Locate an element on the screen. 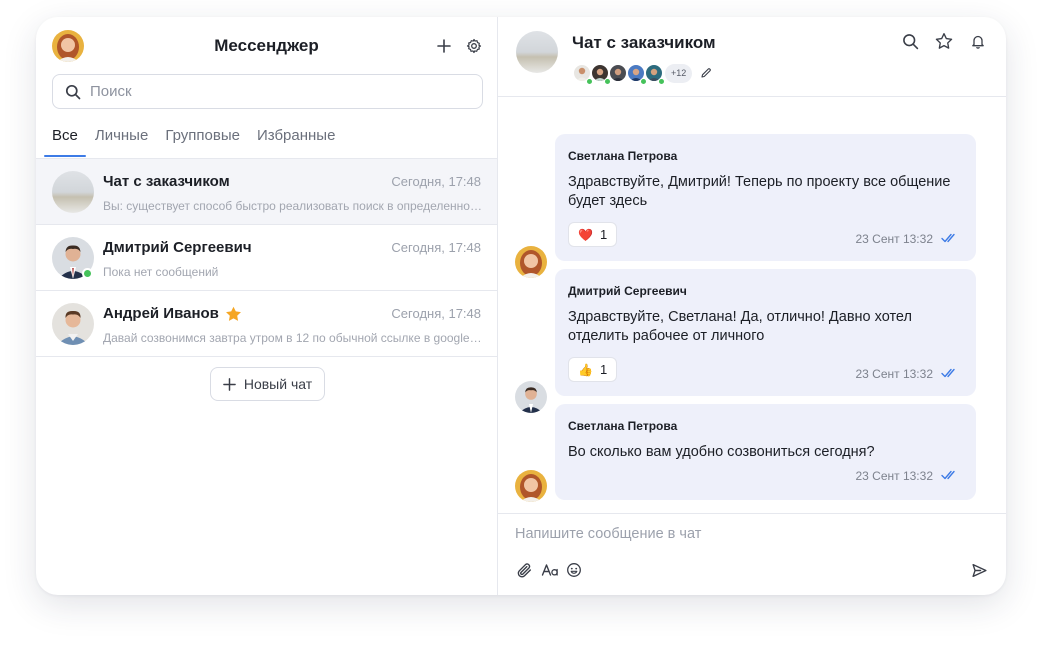 The image size is (1042, 649). conversation-avatar is located at coordinates (537, 52).